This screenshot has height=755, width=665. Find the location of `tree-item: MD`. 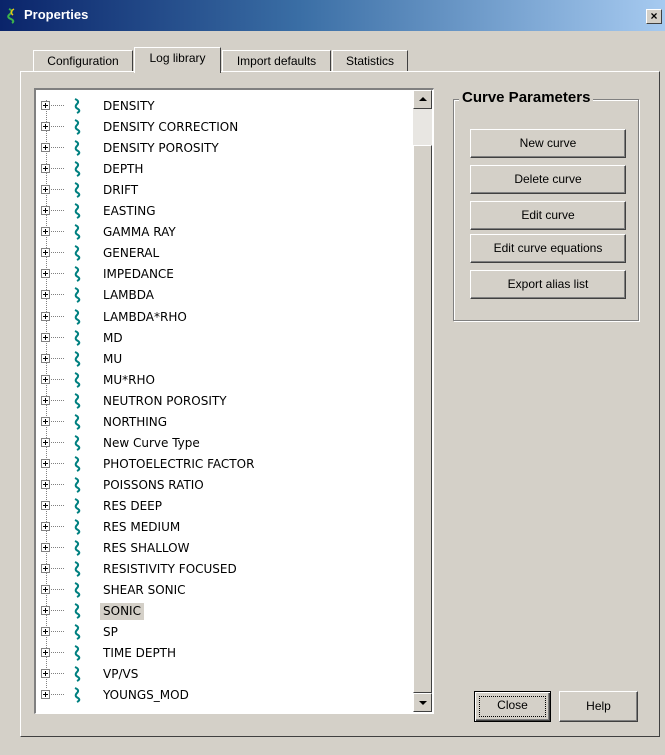

tree-item: MD is located at coordinates (226, 338).